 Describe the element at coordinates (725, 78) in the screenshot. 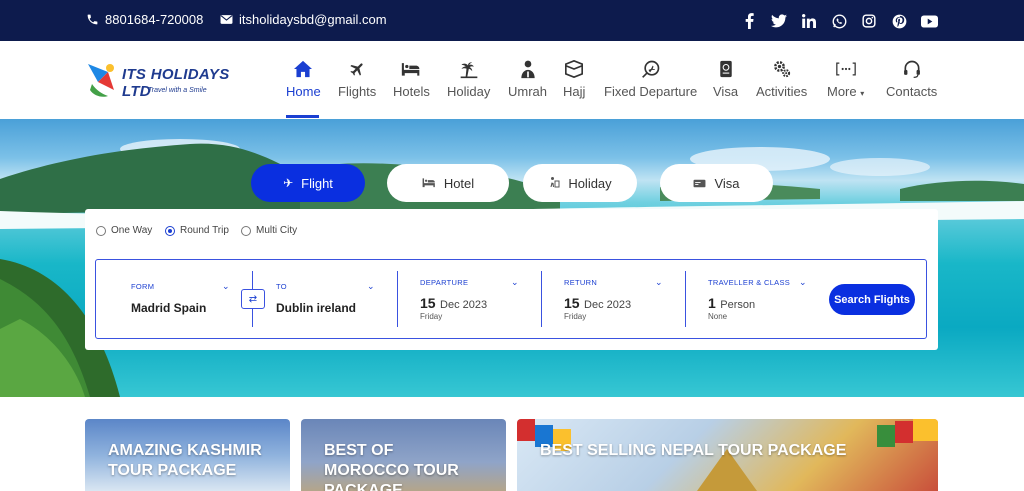

I see `nav-item-visa: Visa` at that location.